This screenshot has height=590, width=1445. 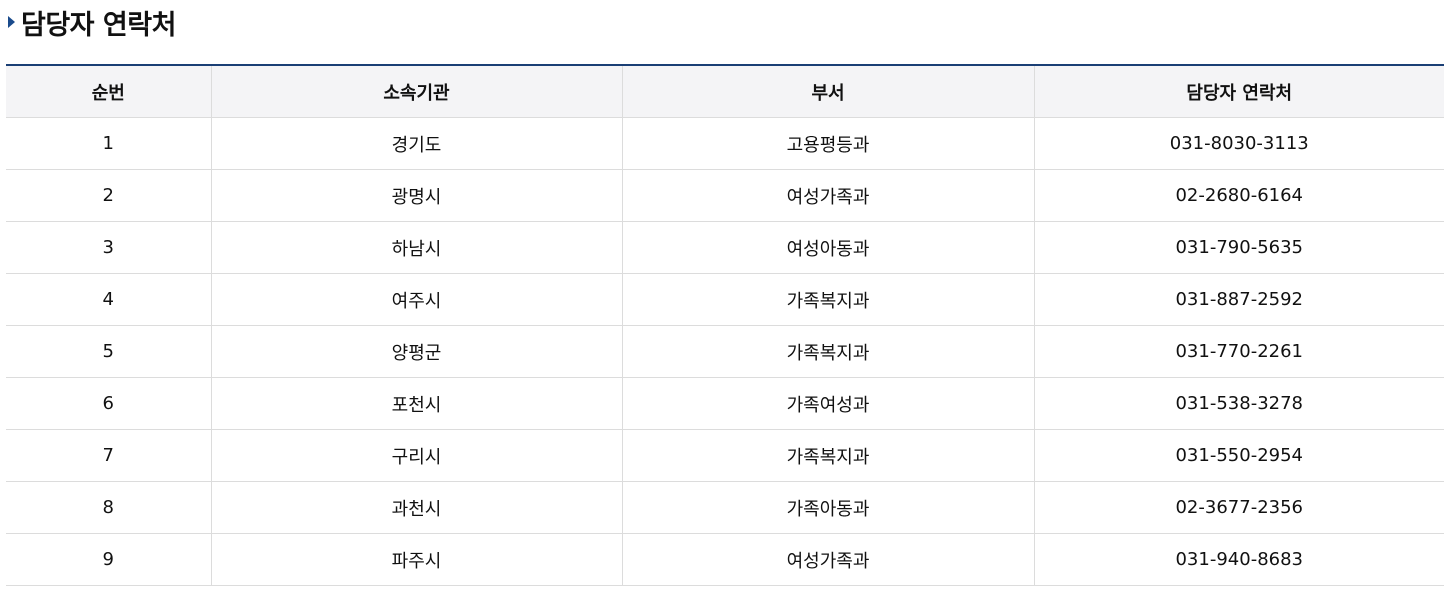 I want to click on table-row: 2 광명시 여성가족과 02-2680-6164, so click(x=725, y=195).